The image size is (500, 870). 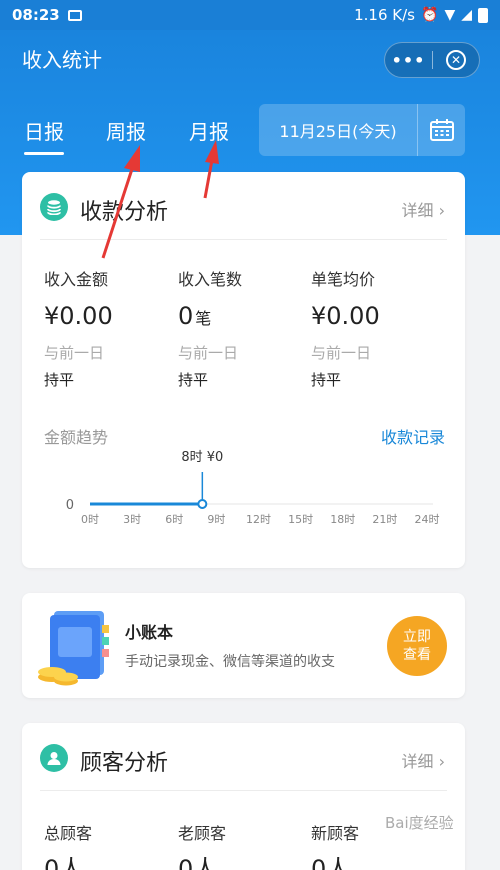 I want to click on customer-detail-link: 详细 ›, so click(x=424, y=760).